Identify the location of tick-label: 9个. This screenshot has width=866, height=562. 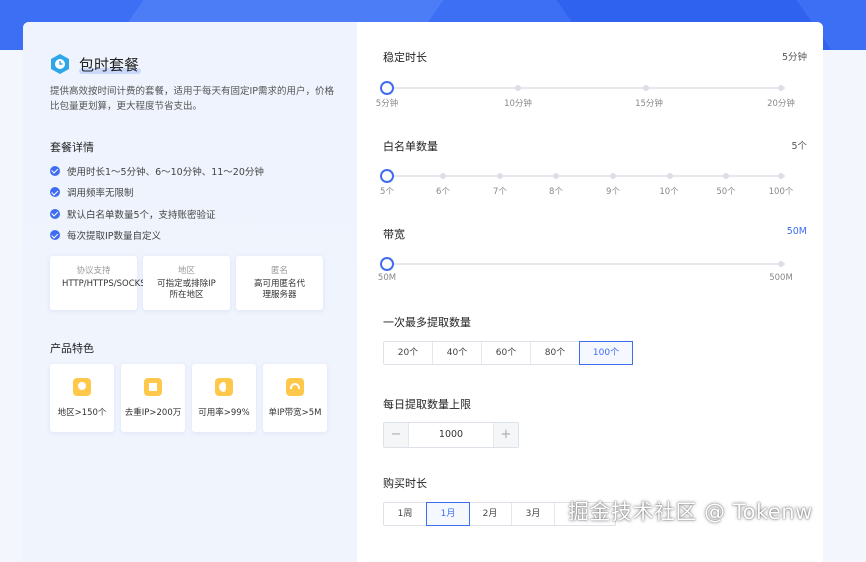
(613, 192).